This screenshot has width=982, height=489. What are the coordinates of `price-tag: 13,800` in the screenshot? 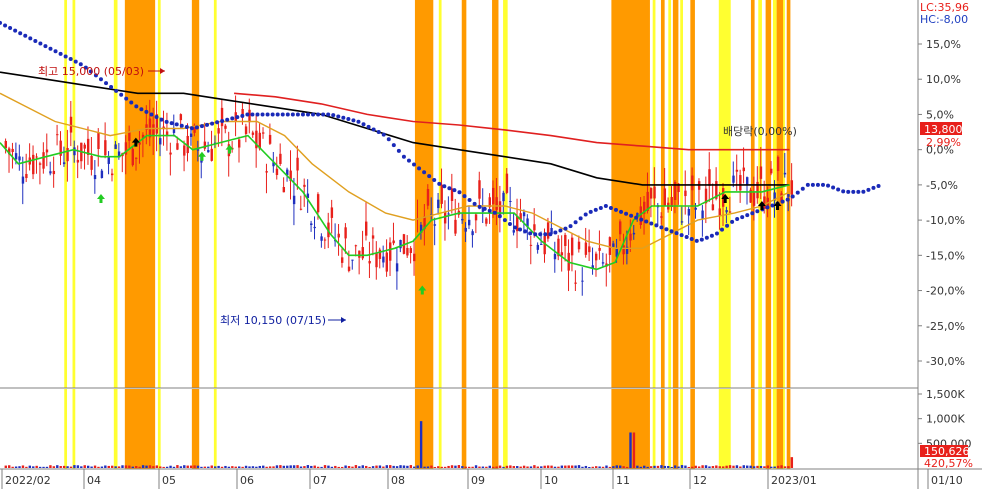 It's located at (943, 129).